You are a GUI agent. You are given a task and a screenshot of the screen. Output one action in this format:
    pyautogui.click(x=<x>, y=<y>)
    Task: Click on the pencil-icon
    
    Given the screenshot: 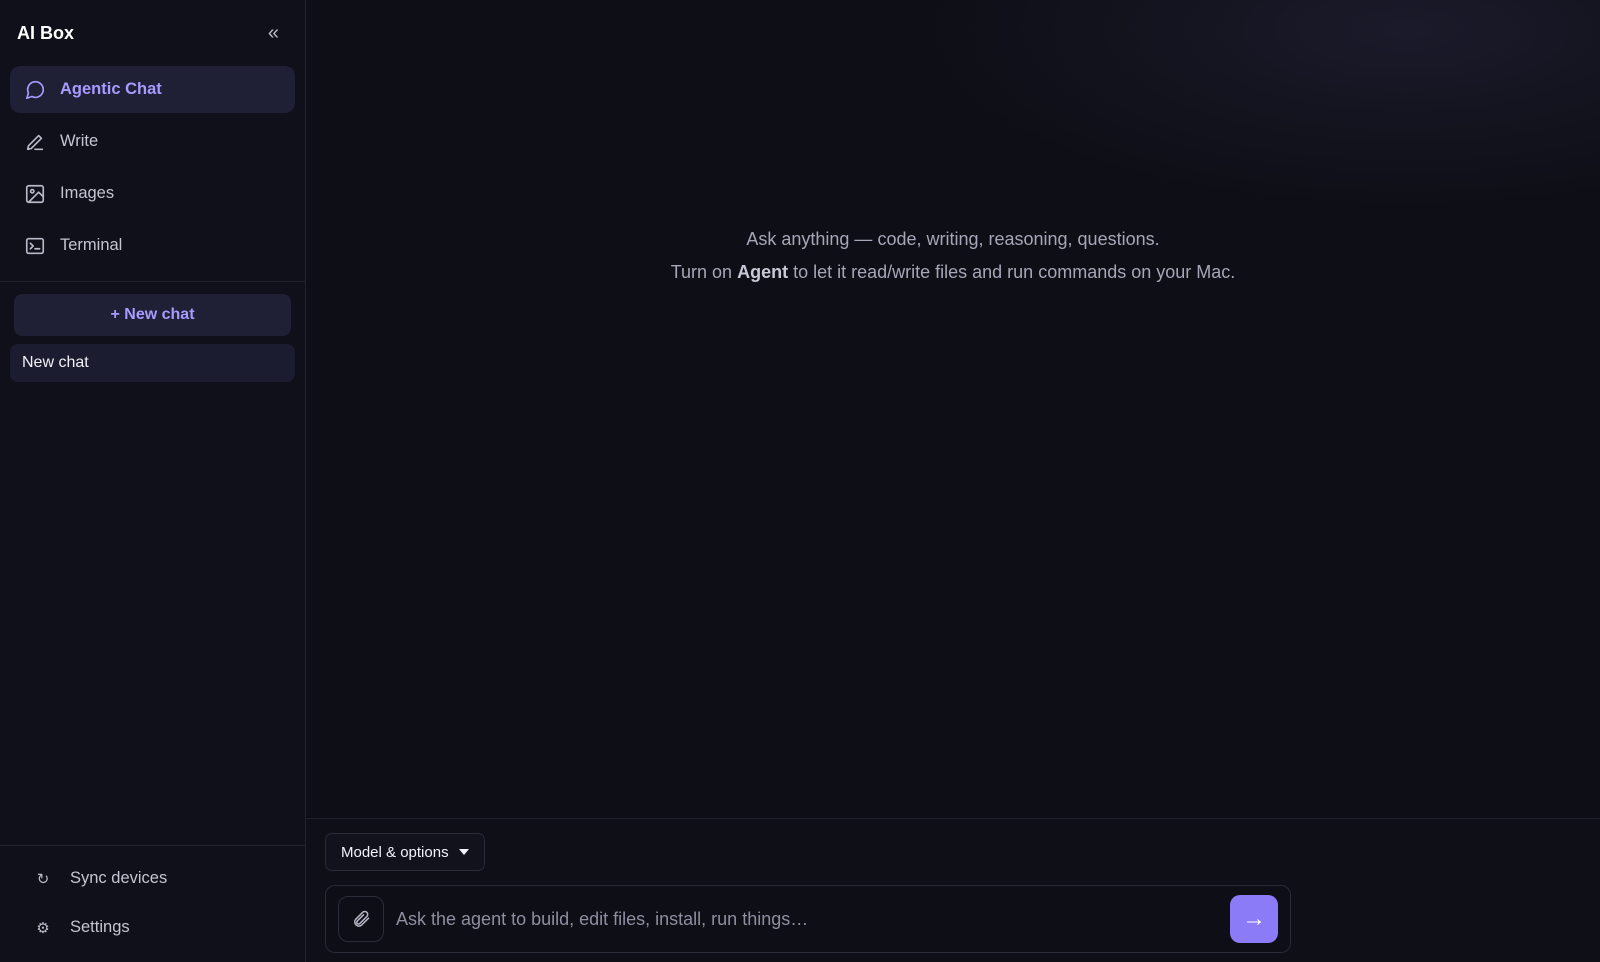 What is the action you would take?
    pyautogui.click(x=35, y=142)
    